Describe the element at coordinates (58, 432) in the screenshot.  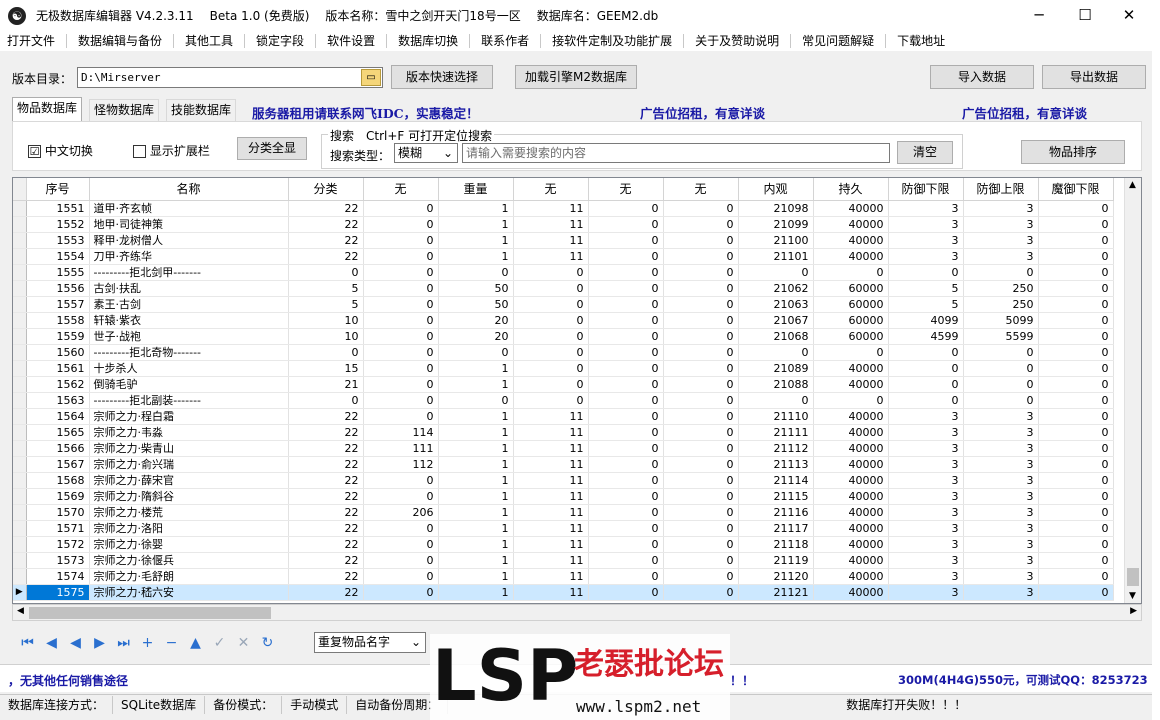
I see `table-cell: 1565` at that location.